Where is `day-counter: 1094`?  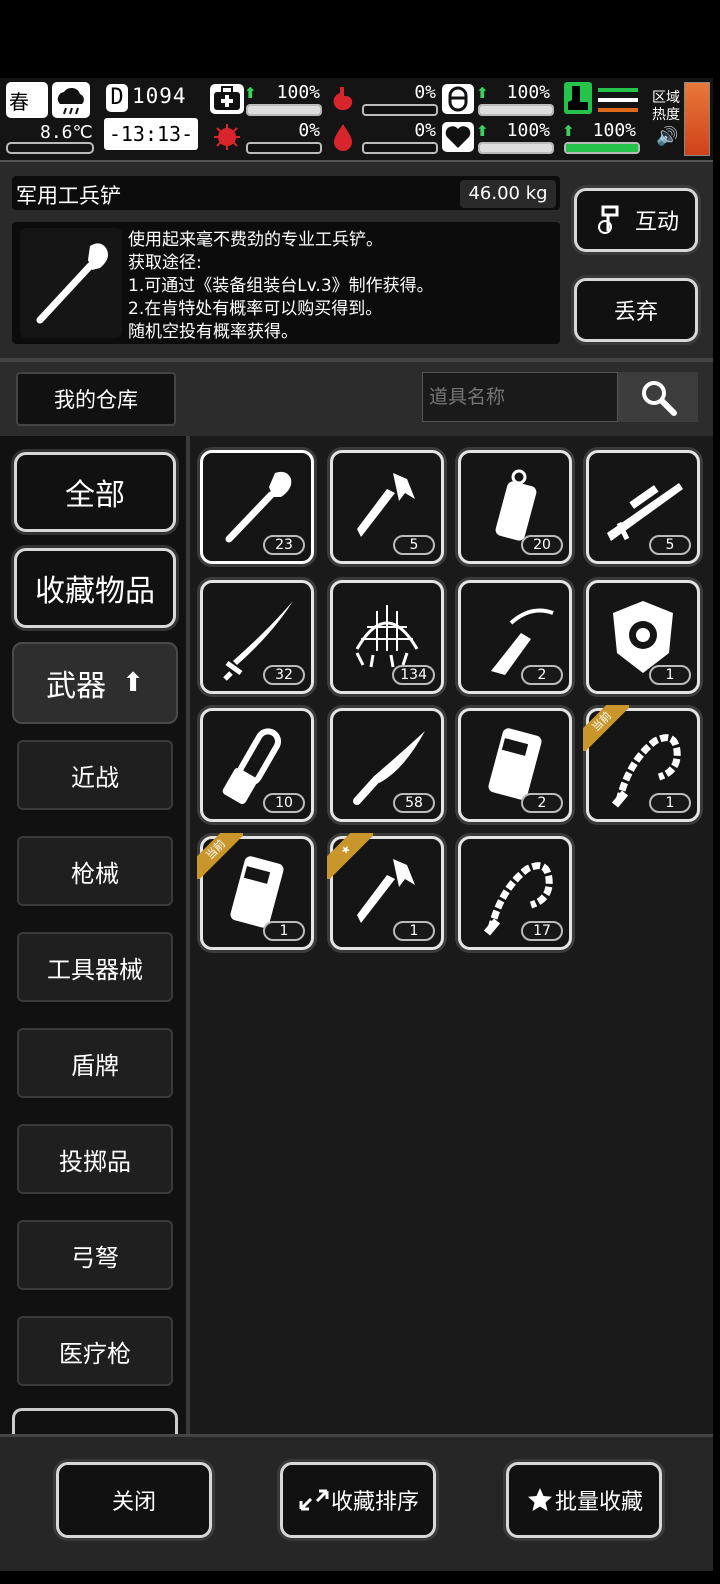
day-counter: 1094 is located at coordinates (159, 96).